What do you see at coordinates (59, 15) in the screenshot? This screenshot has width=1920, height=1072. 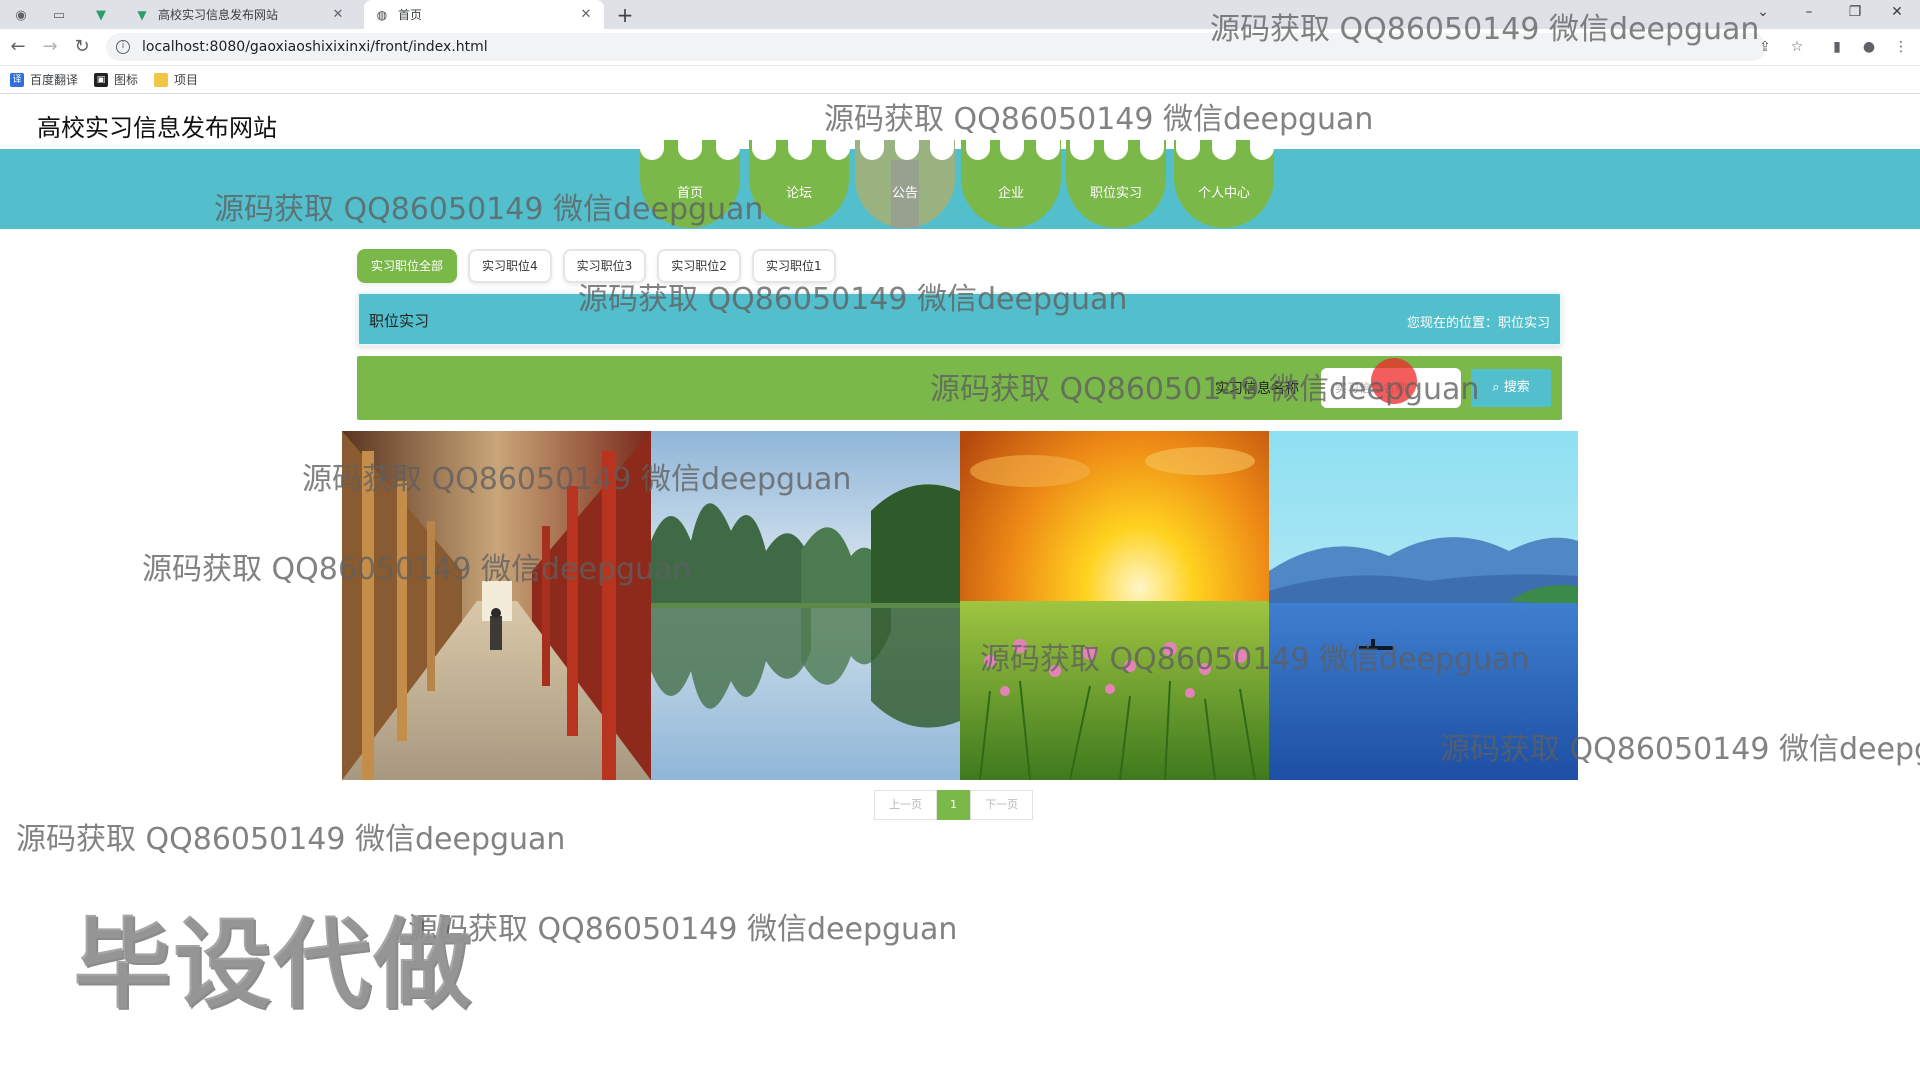 I see `pinned-tab-icon: ▭` at bounding box center [59, 15].